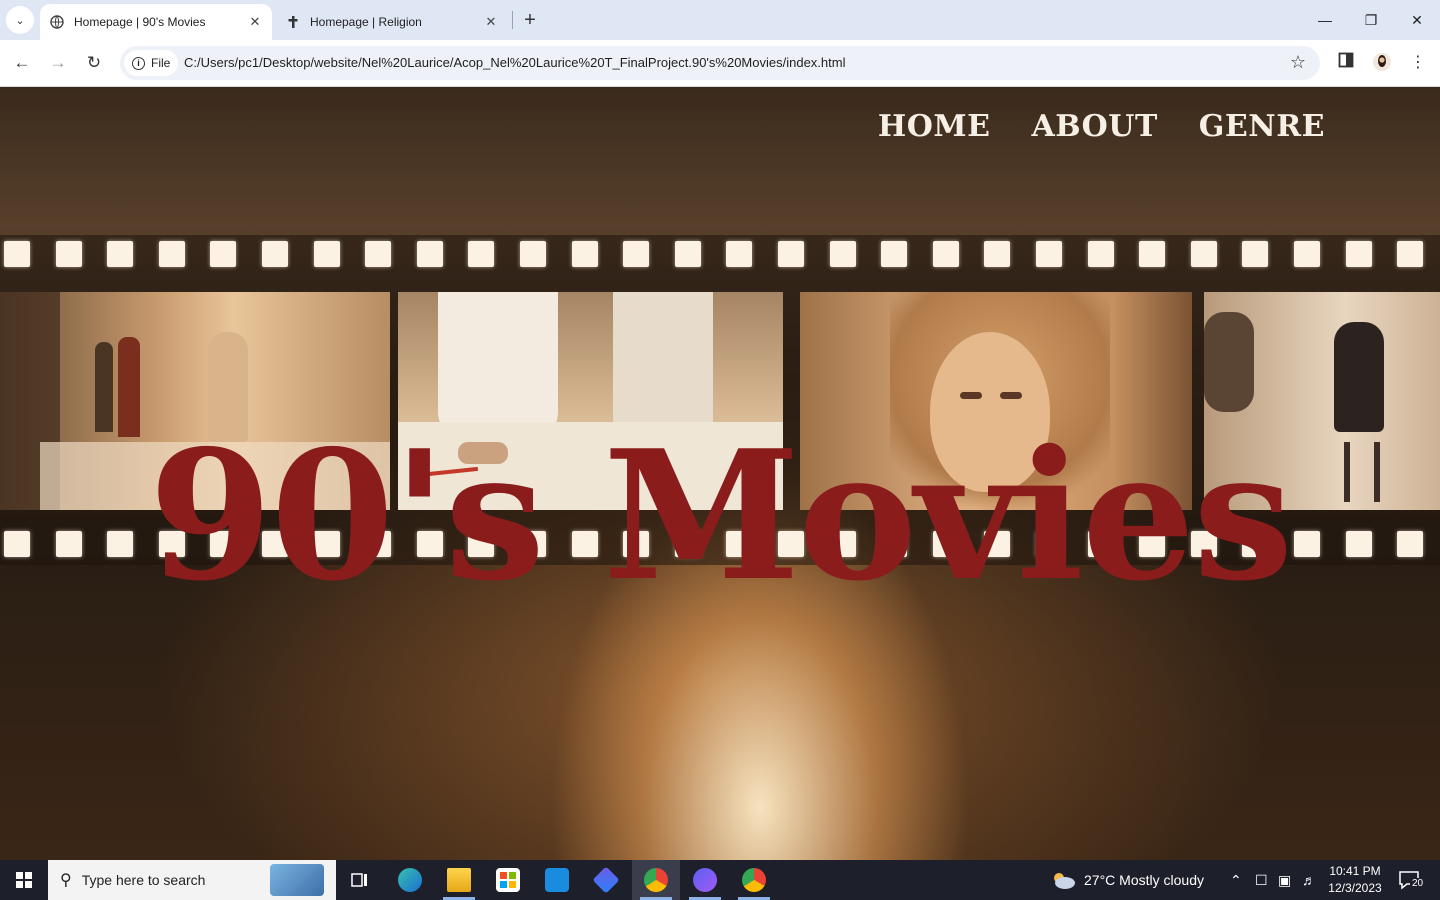 Image resolution: width=1440 pixels, height=900 pixels. Describe the element at coordinates (1298, 62) in the screenshot. I see `bookmark-star-icon: ☆` at that location.